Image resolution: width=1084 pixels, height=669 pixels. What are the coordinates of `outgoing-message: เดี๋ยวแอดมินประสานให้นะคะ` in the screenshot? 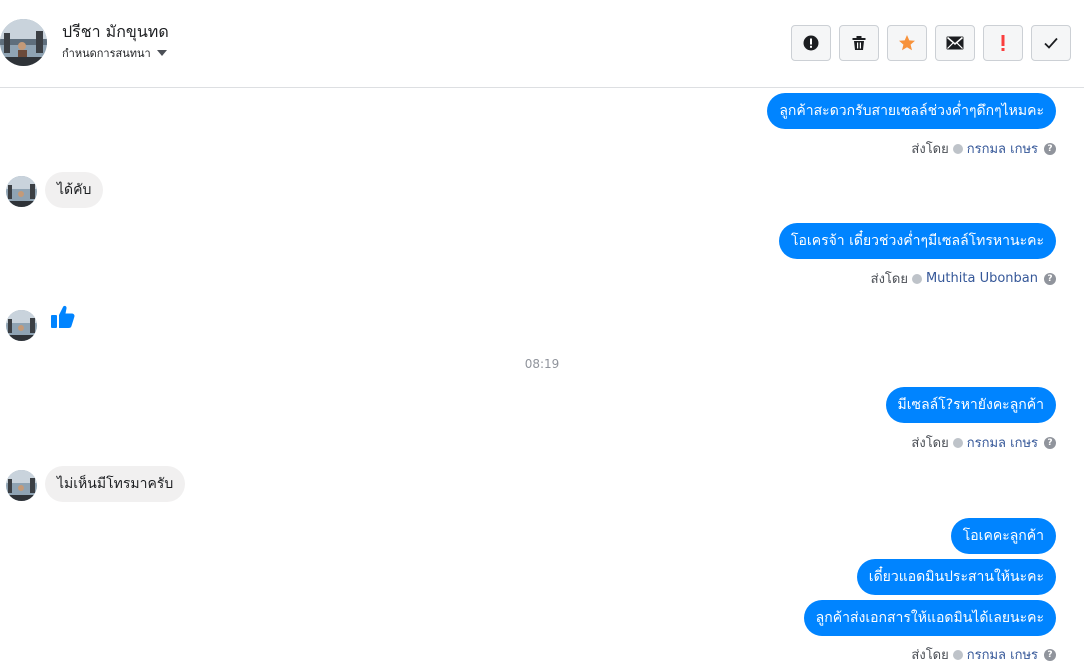 It's located at (956, 577).